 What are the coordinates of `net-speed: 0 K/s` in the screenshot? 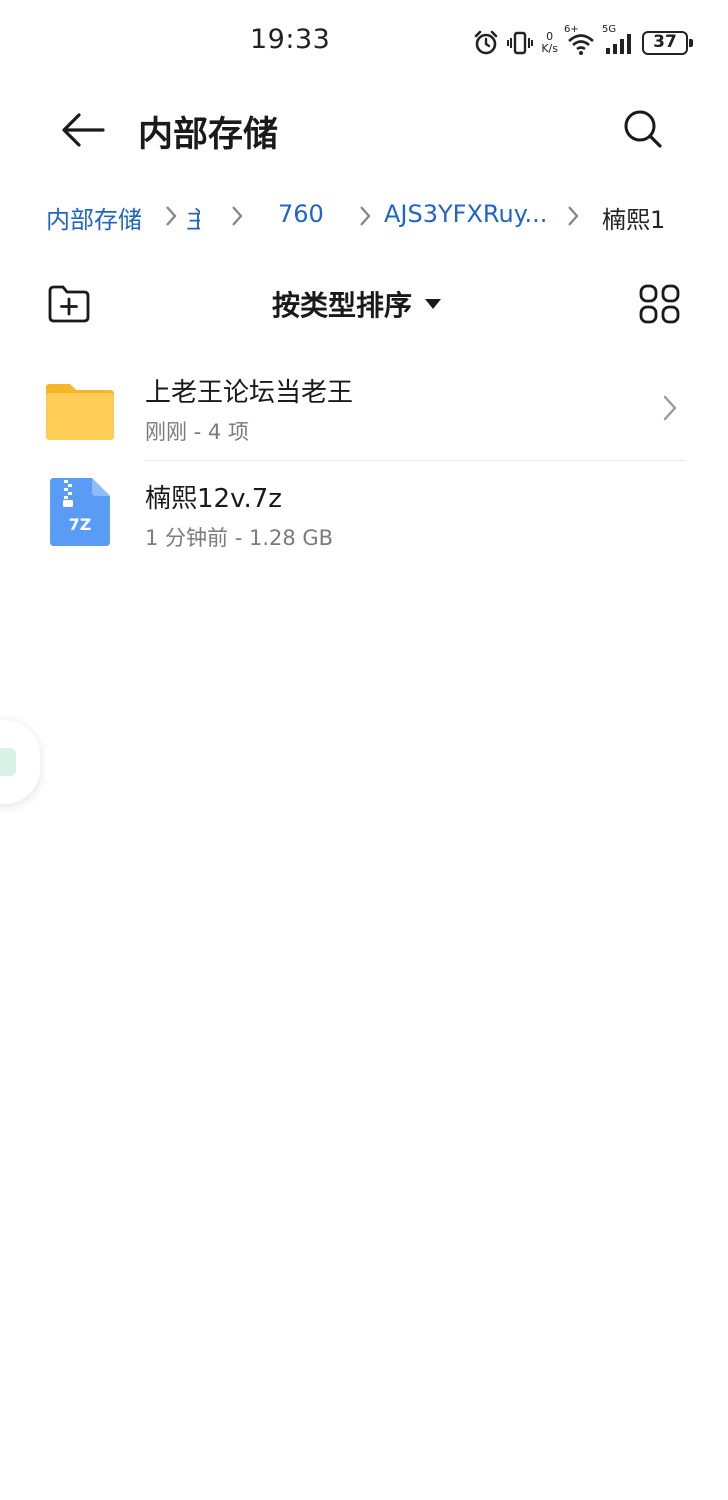 It's located at (549, 43).